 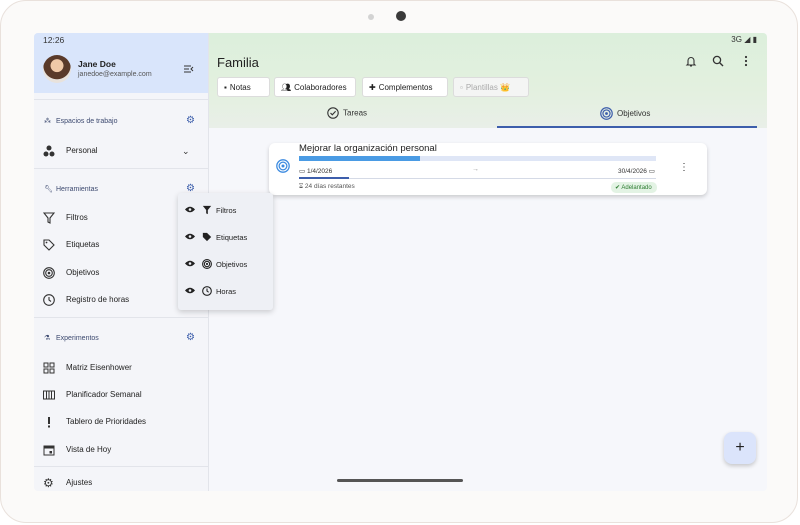 I want to click on workspace-selector: Personal ⌄, so click(x=121, y=151).